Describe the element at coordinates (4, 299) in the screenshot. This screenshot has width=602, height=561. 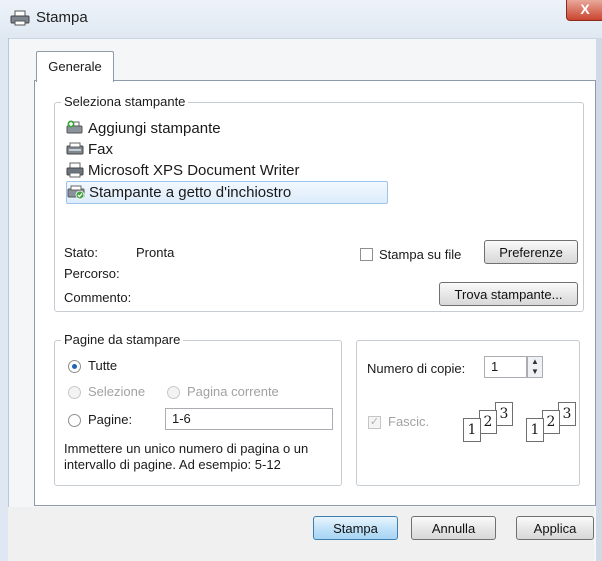
I see `window-frame-left` at that location.